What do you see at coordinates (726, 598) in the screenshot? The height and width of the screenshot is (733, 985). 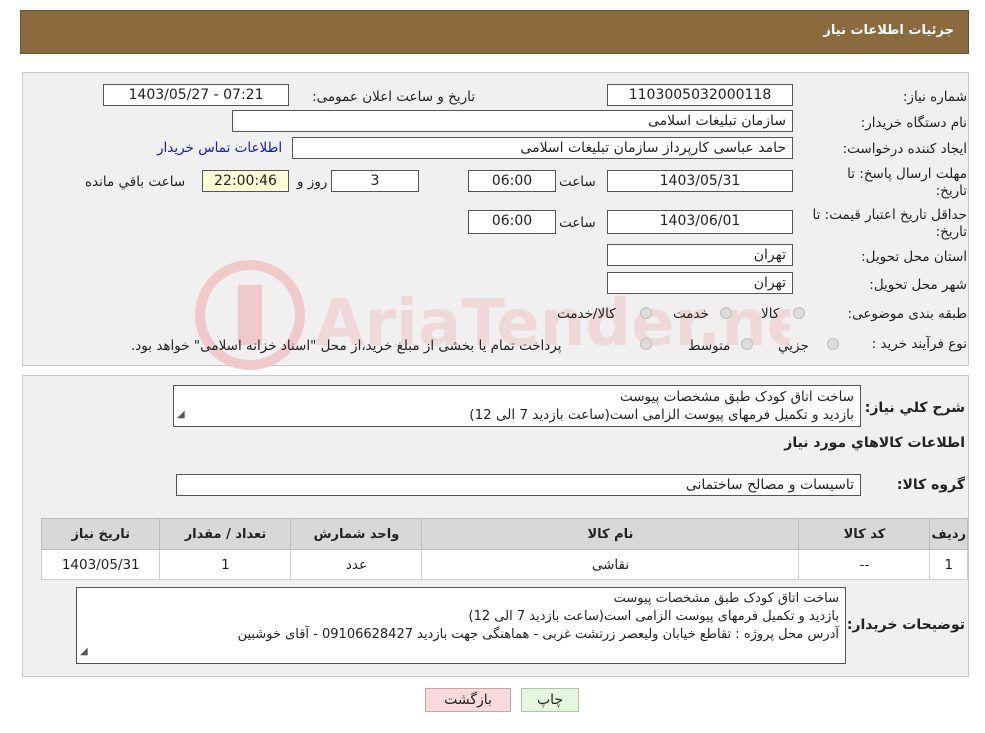 I see `buyer-notes-line-1: ساخت اتاق کودک طبق مشخصات پیوست` at bounding box center [726, 598].